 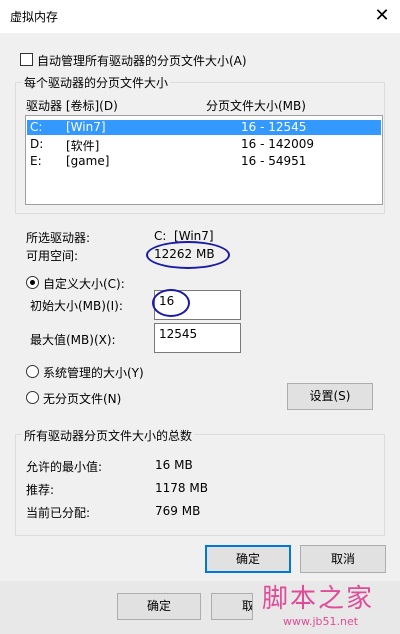 What do you see at coordinates (181, 488) in the screenshot?
I see `recommended-value: 1178 MB` at bounding box center [181, 488].